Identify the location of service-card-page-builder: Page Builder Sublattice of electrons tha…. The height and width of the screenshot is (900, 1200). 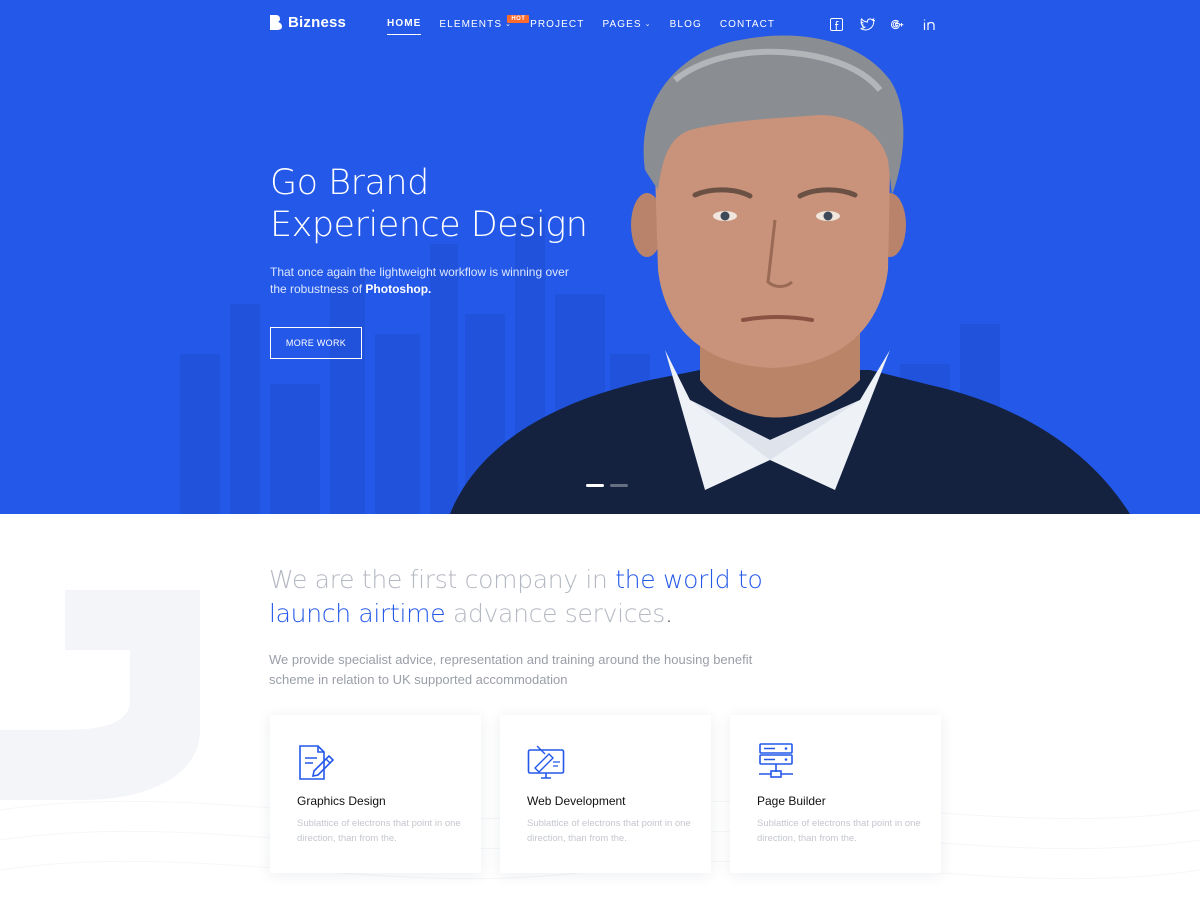
(835, 794).